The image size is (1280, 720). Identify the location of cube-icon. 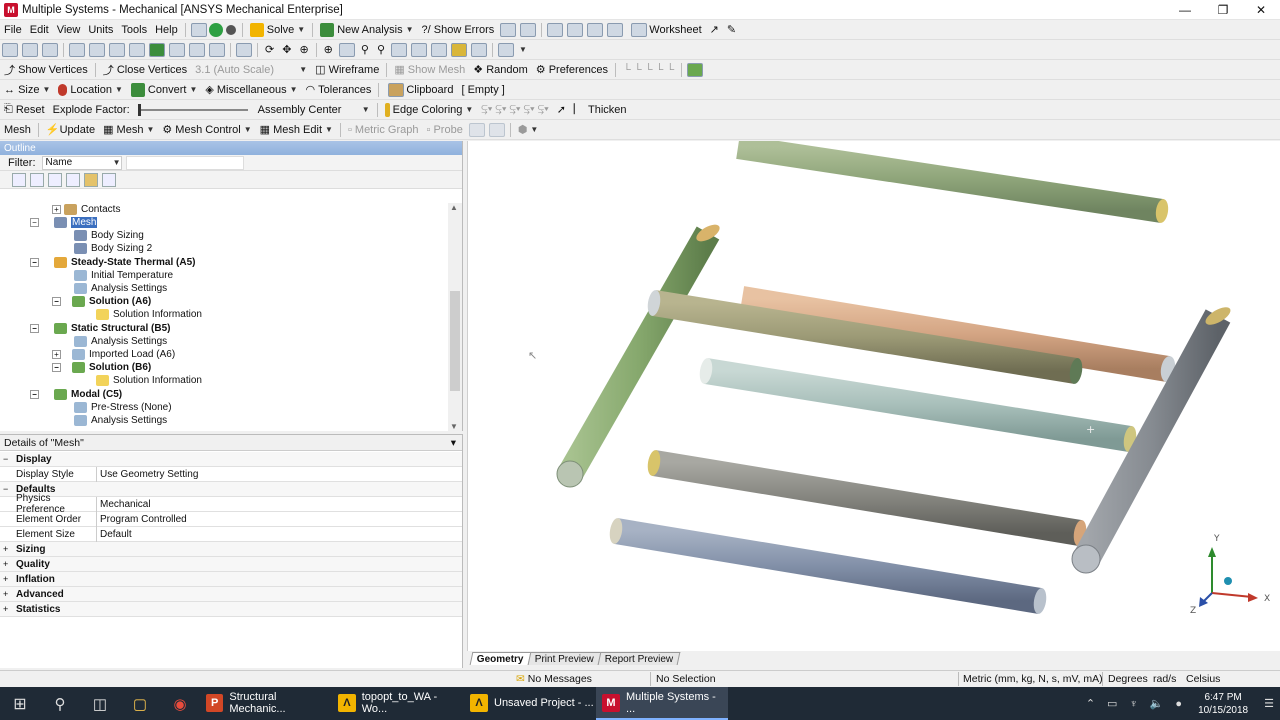
(695, 69).